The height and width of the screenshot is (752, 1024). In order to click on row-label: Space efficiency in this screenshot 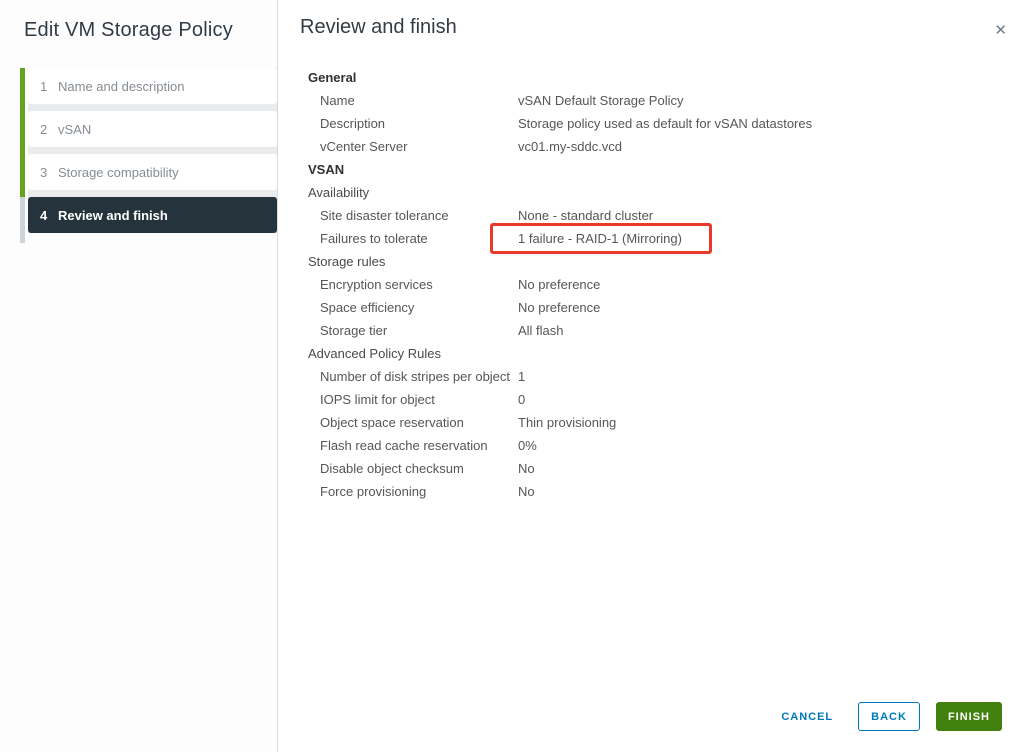, I will do `click(367, 307)`.